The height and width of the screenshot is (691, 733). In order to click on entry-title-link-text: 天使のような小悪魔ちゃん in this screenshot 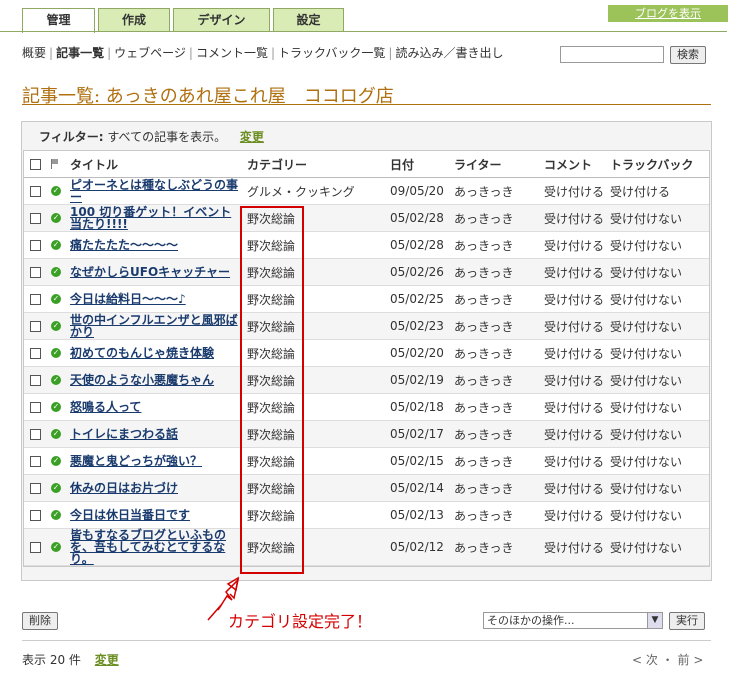, I will do `click(154, 380)`.